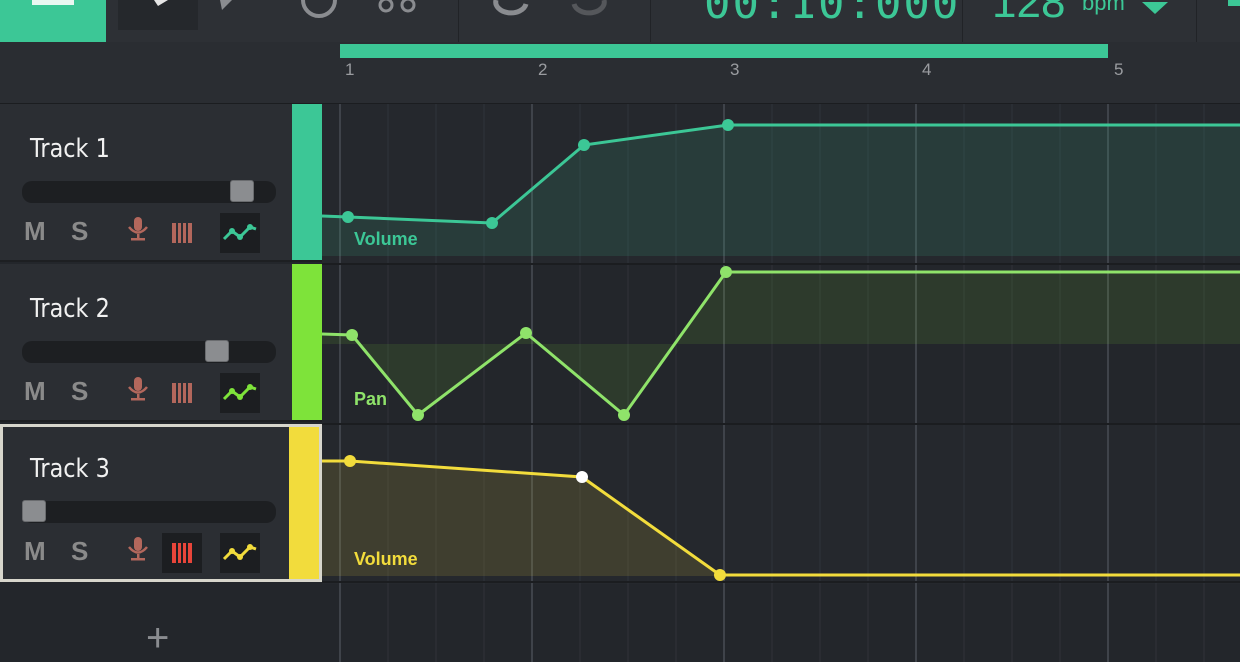 This screenshot has width=1240, height=662. I want to click on selected-automation-point, so click(582, 477).